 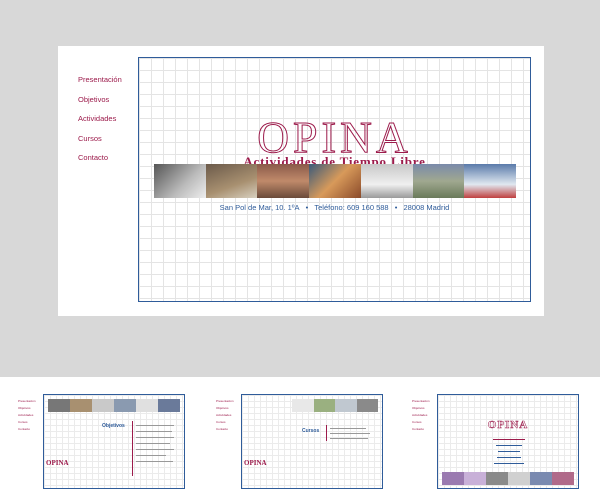 What do you see at coordinates (100, 158) in the screenshot?
I see `nav-item-contacto: Contacto` at bounding box center [100, 158].